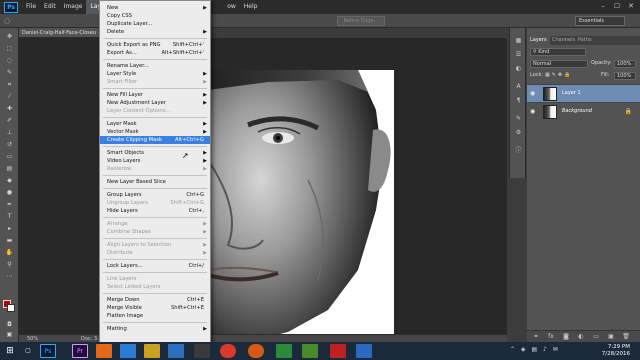  What do you see at coordinates (583, 93) in the screenshot?
I see `layer-row-layer-1: ◉ Layer 1` at bounding box center [583, 93].